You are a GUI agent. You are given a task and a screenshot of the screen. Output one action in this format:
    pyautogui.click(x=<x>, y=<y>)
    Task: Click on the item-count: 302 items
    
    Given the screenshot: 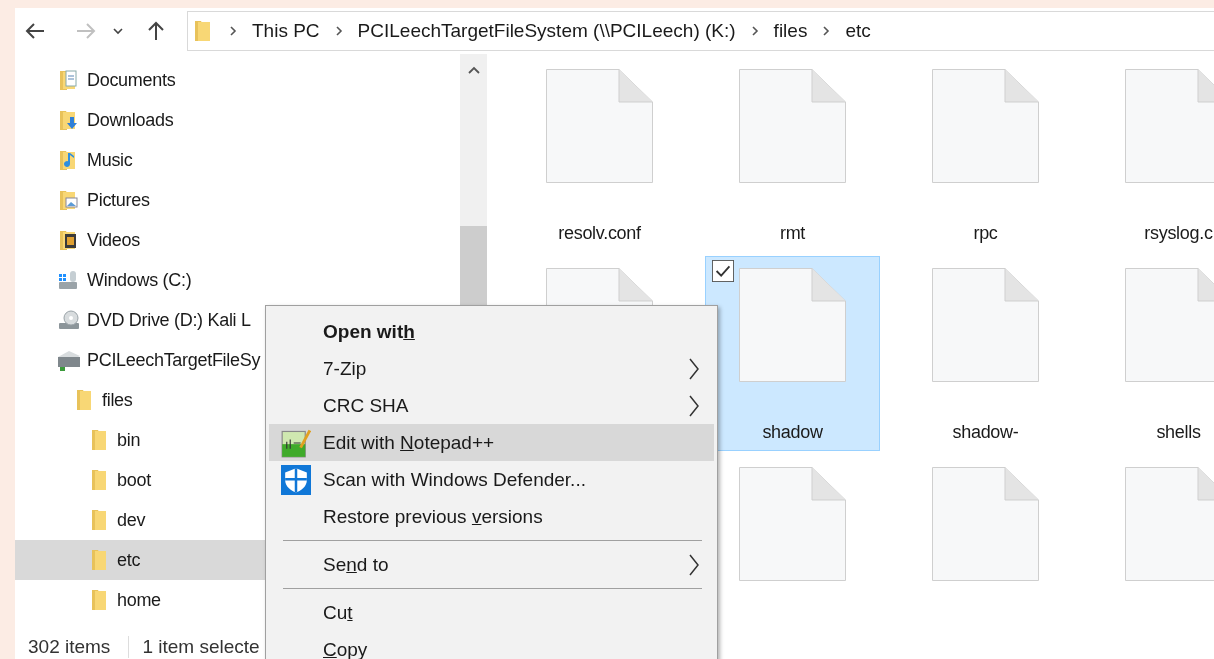 What is the action you would take?
    pyautogui.click(x=72, y=647)
    